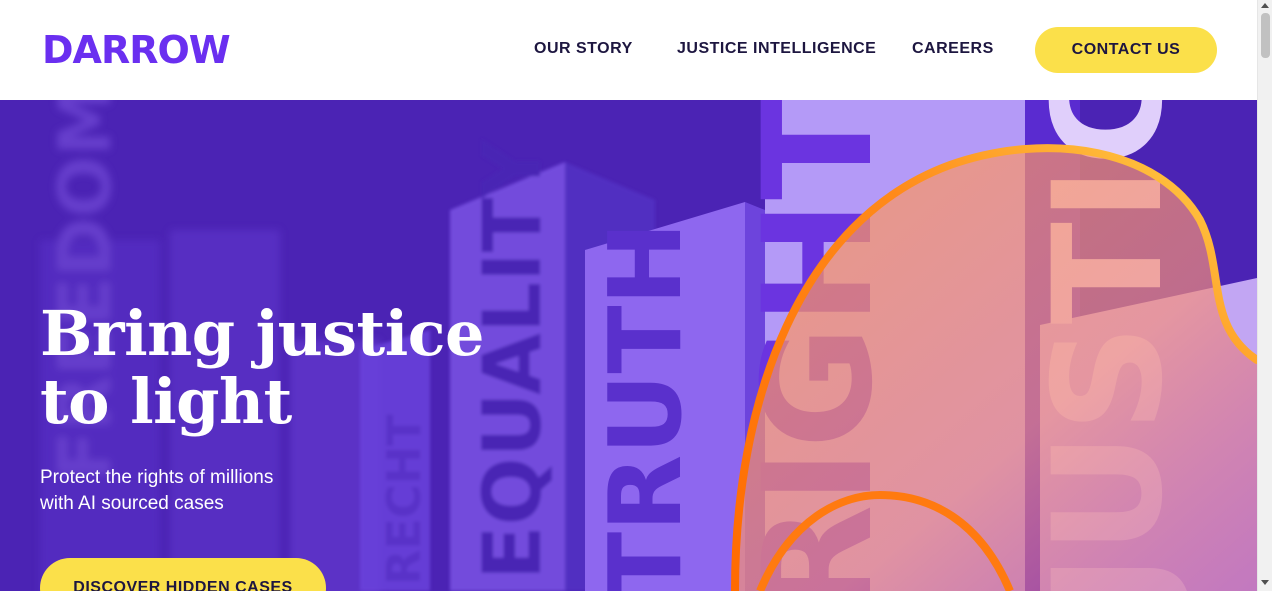  I want to click on contact-us-button: CONTACT US, so click(1126, 50).